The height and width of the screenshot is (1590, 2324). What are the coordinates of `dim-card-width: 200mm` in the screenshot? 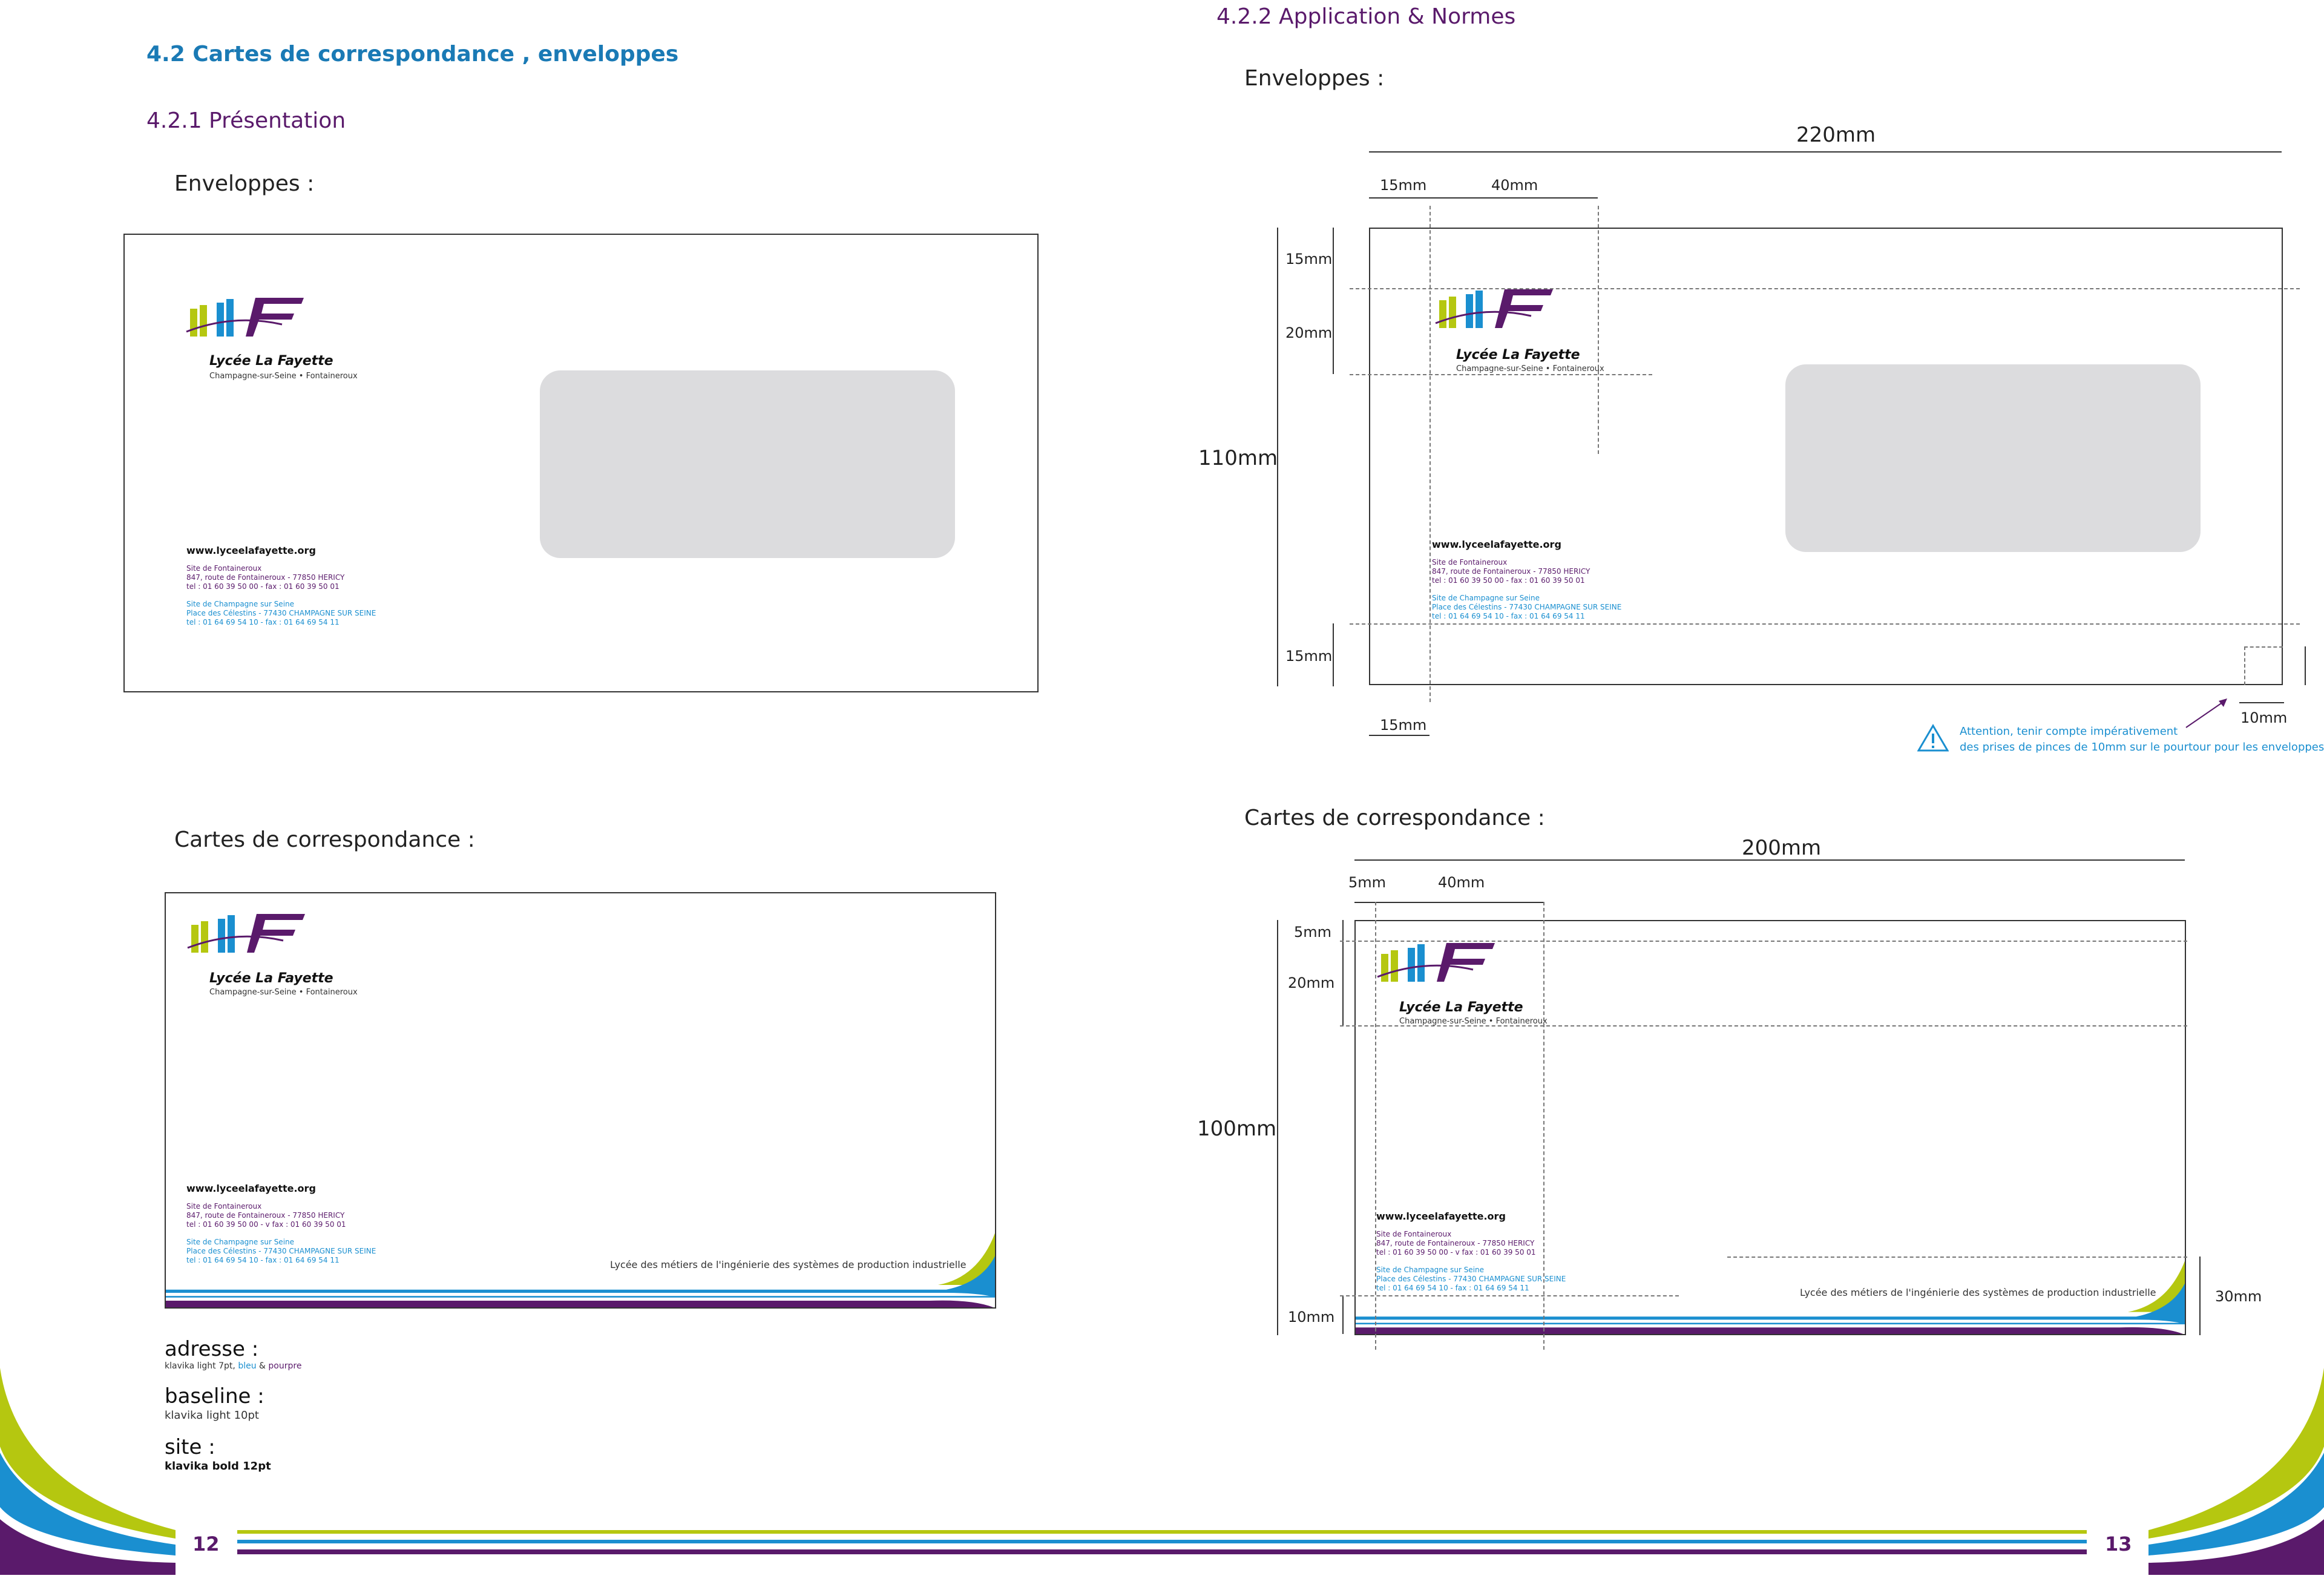 It's located at (1782, 848).